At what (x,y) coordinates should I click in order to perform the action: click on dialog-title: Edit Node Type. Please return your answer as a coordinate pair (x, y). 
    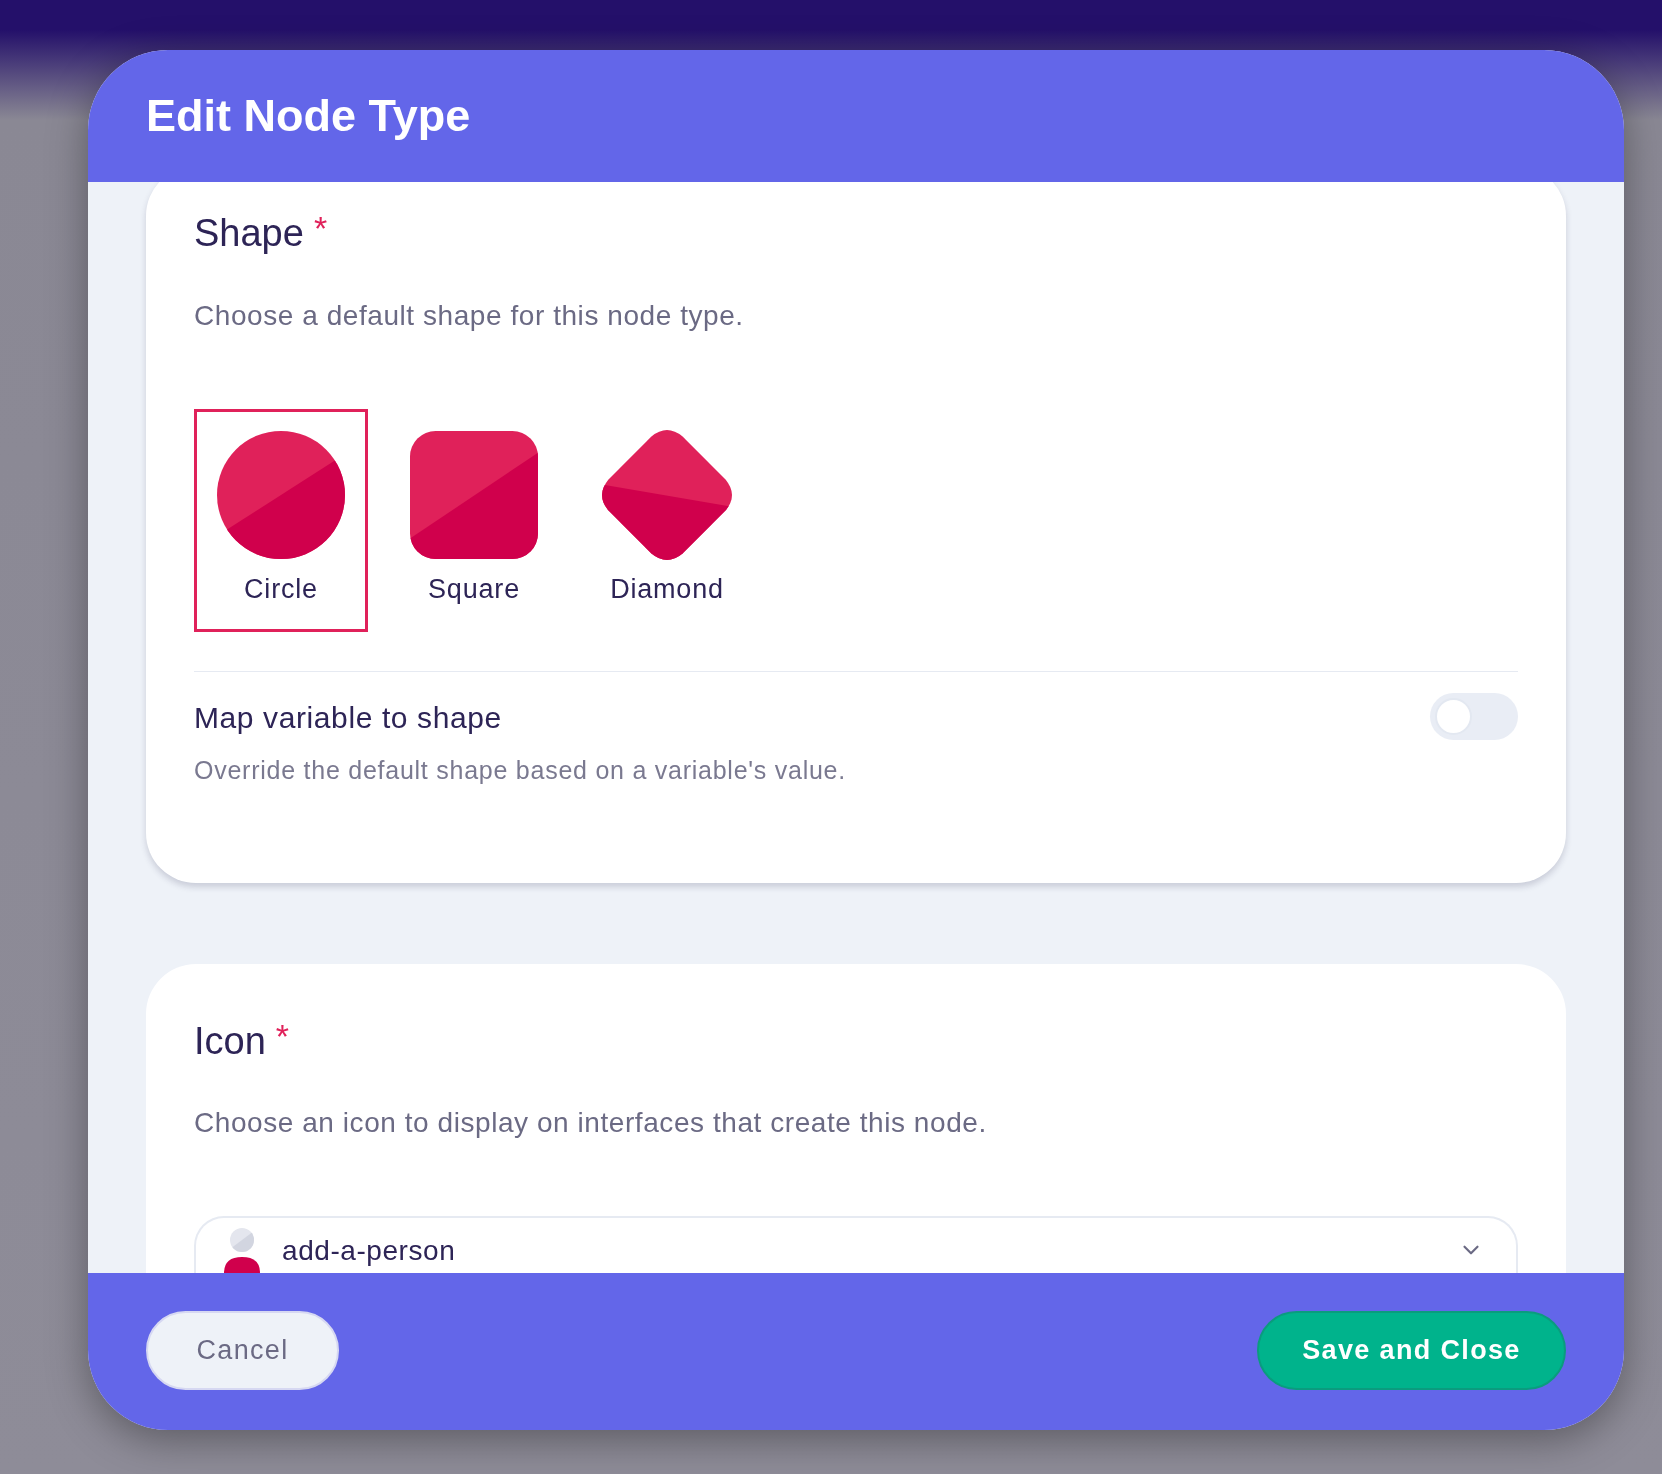
    Looking at the image, I should click on (308, 116).